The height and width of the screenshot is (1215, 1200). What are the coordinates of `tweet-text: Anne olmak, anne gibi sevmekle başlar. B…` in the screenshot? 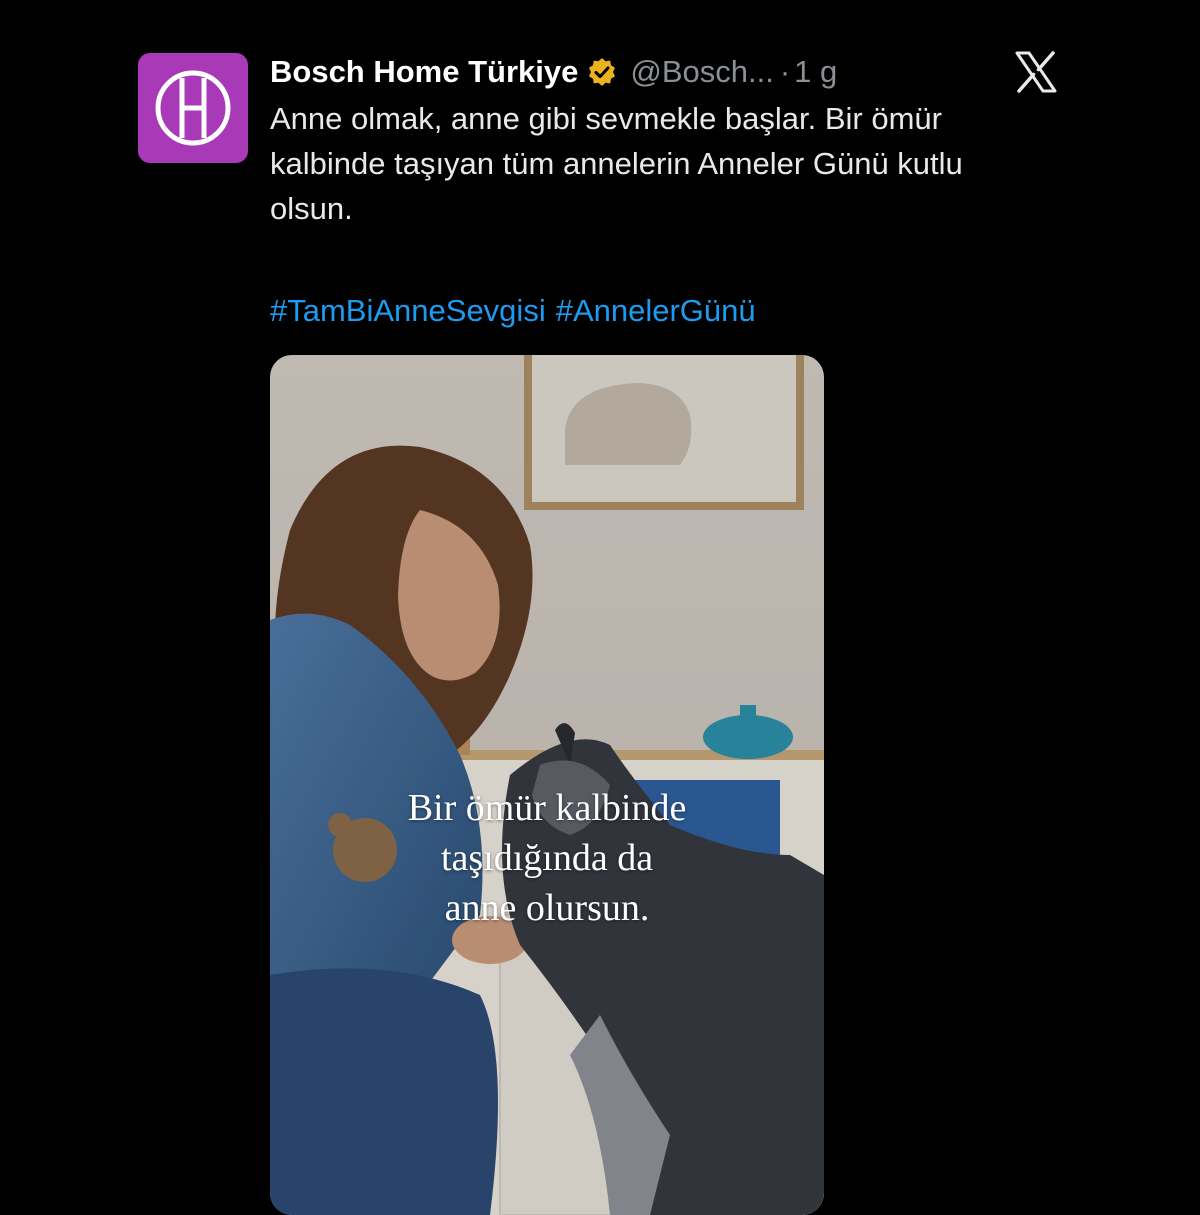 It's located at (616, 163).